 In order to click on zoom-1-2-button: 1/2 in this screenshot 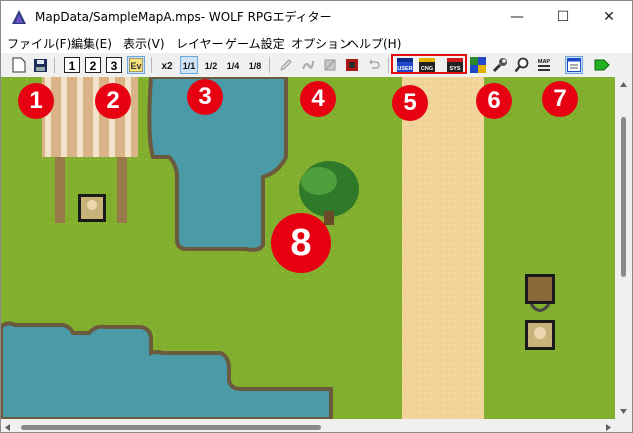, I will do `click(211, 65)`.